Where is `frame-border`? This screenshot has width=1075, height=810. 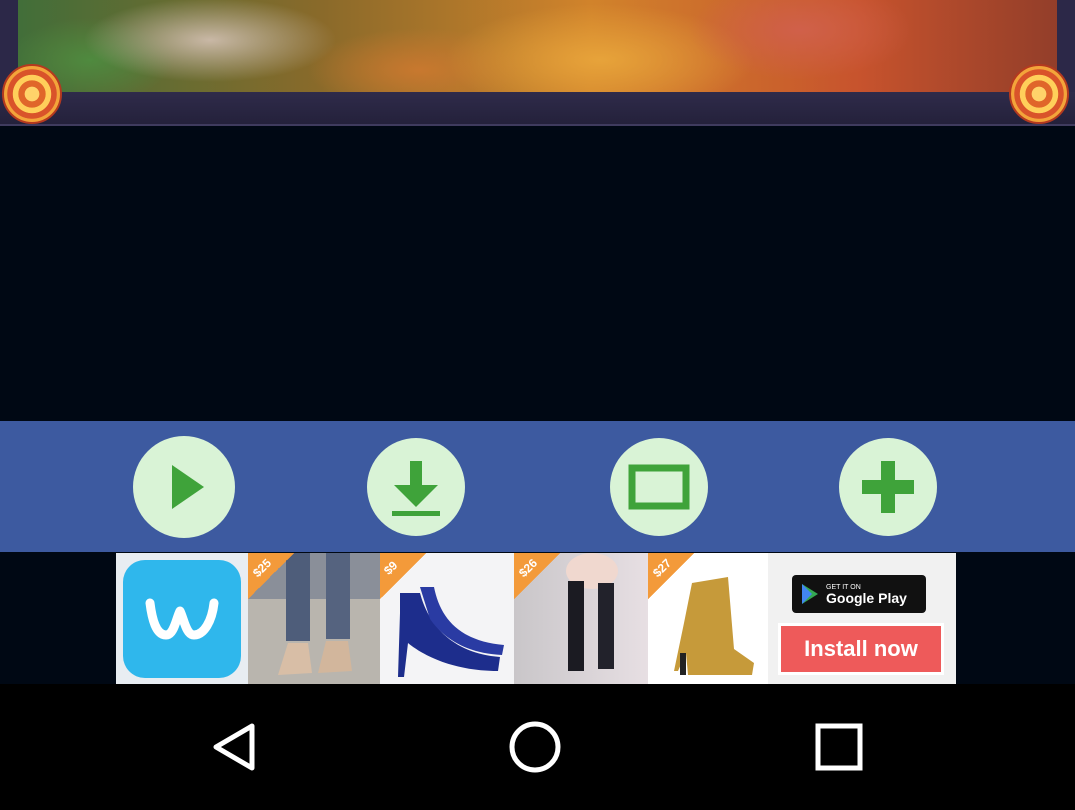 frame-border is located at coordinates (537, 109).